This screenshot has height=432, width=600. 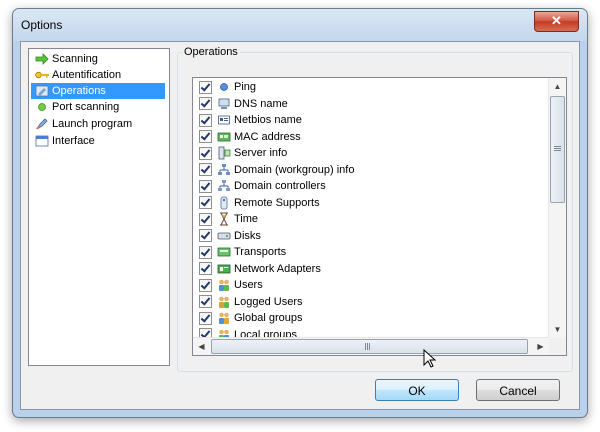 What do you see at coordinates (86, 107) in the screenshot?
I see `tree-item-label: Port scanning` at bounding box center [86, 107].